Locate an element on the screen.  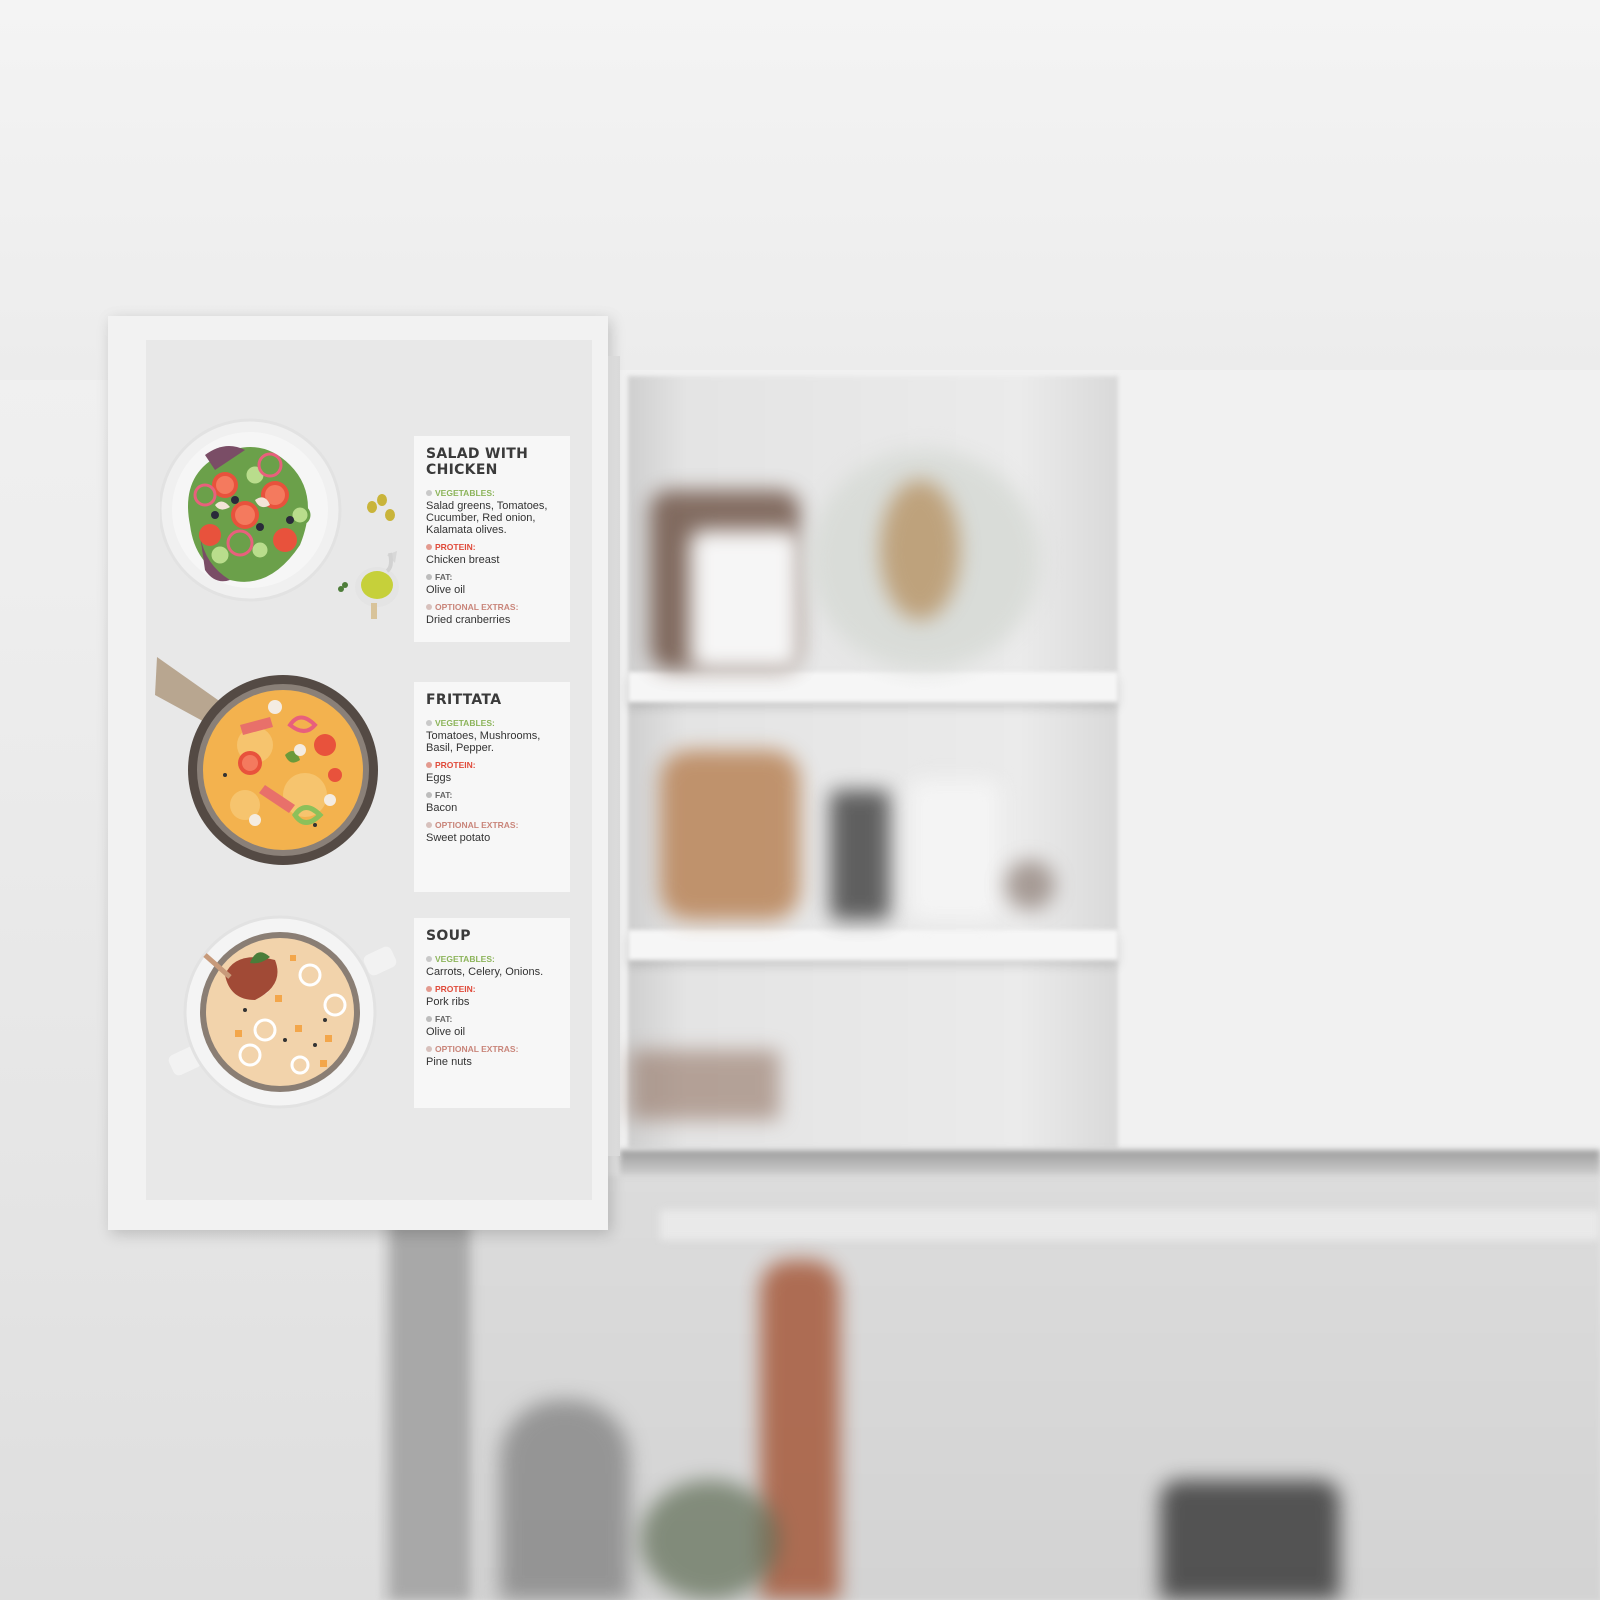
small-pot-blur is located at coordinates (1030, 885).